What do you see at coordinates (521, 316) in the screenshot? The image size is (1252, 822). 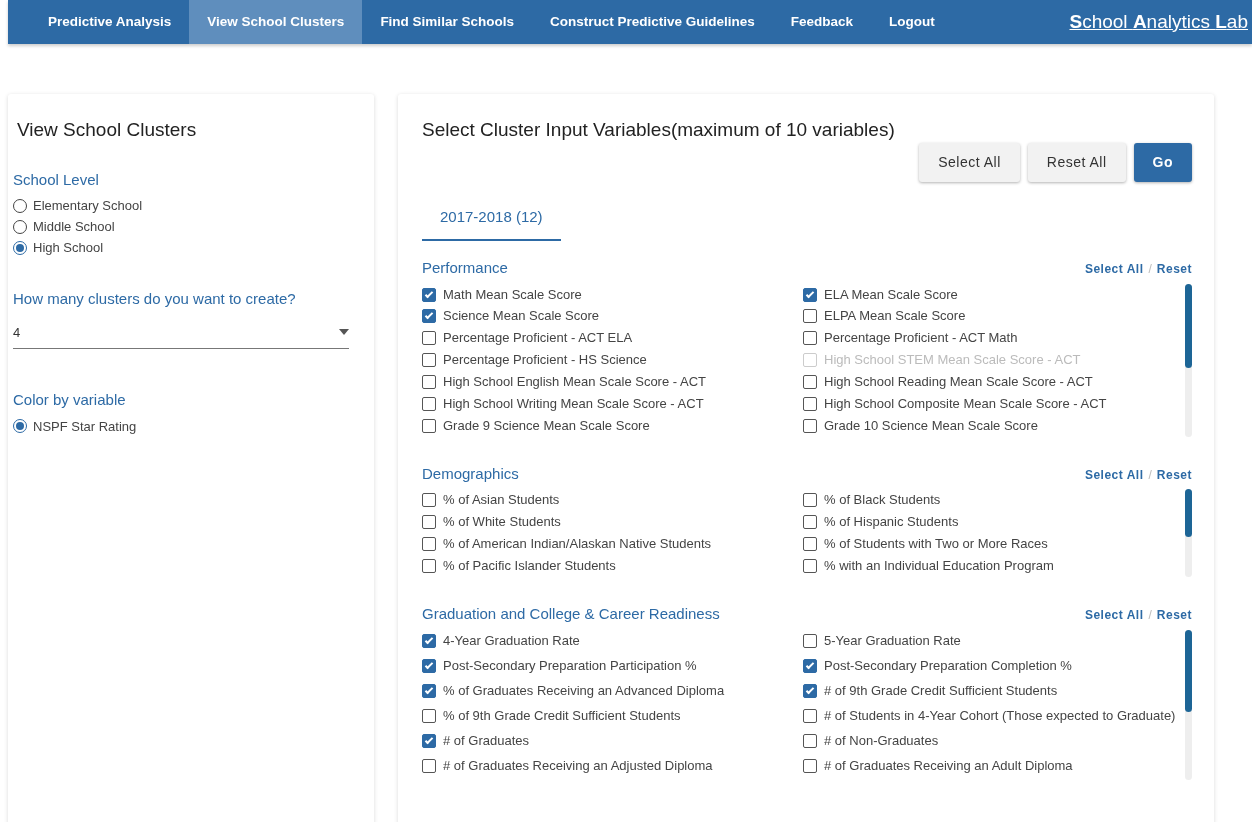 I see `checkbox-label: Science Mean Scale Score` at bounding box center [521, 316].